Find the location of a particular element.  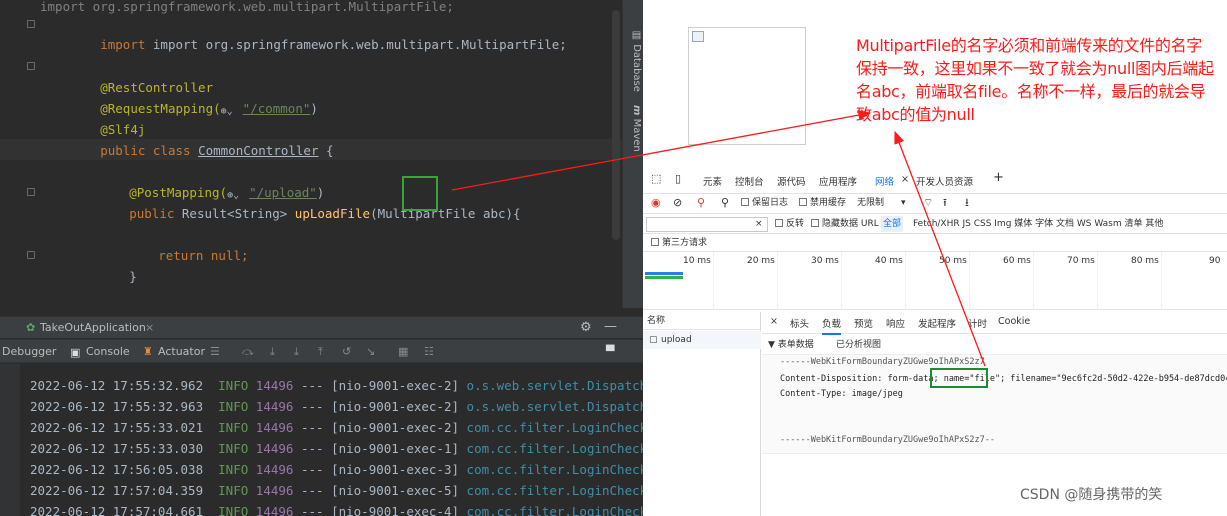

database-tab-label: Database is located at coordinates (636, 68).